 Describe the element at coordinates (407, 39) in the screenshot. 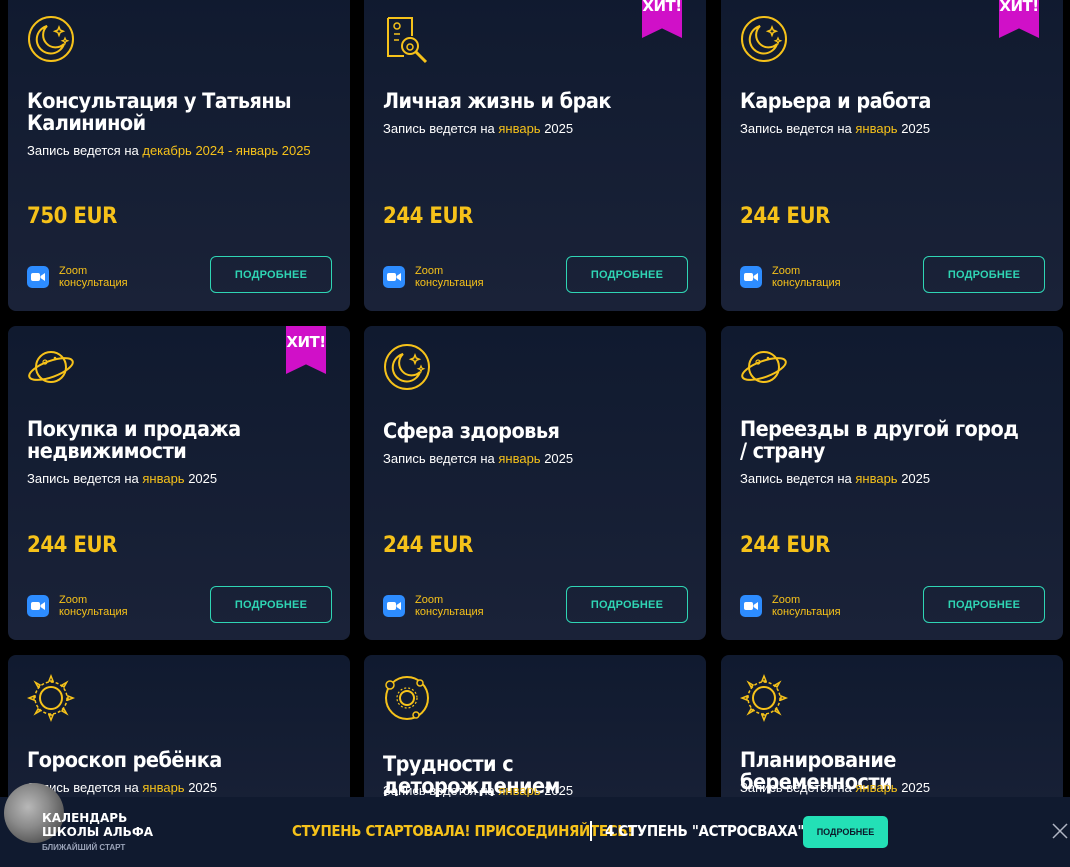

I see `scroll-magnifier-icon` at that location.